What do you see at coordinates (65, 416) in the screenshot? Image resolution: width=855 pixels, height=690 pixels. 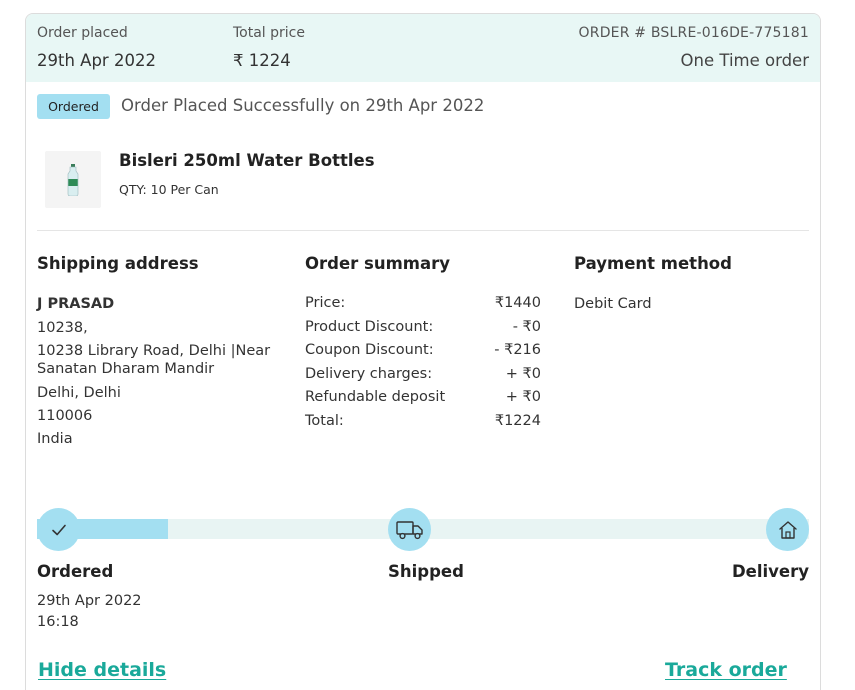 I see `shipping-pincode: 110006` at bounding box center [65, 416].